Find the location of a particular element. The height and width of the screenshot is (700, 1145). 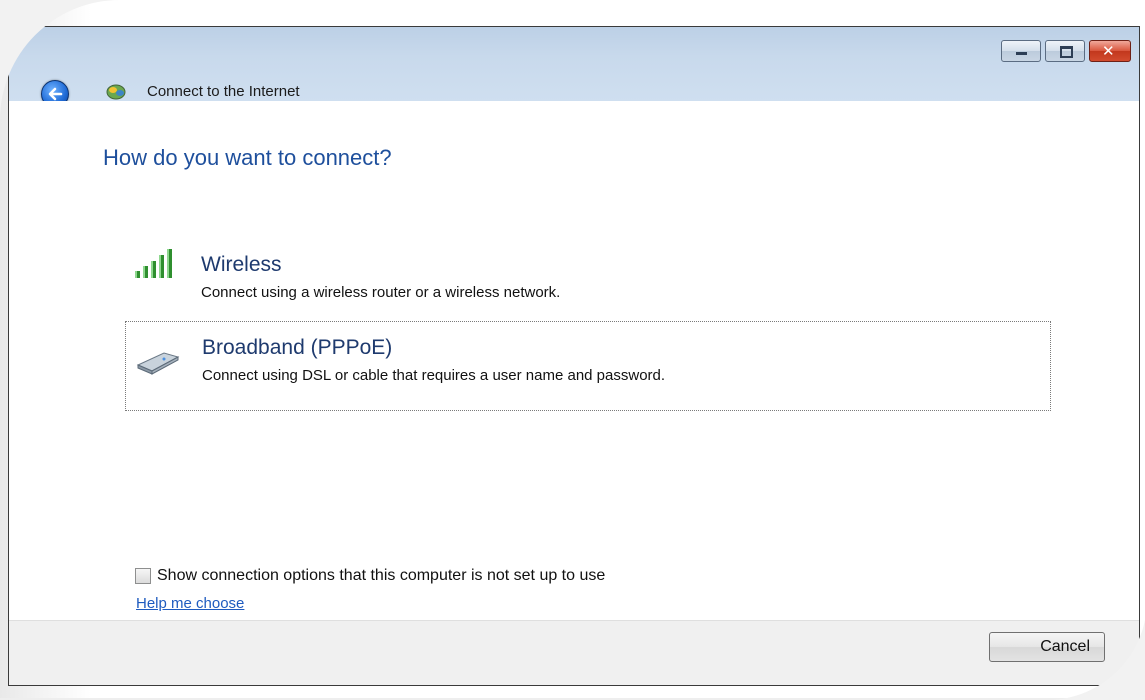

close-button: ✕ is located at coordinates (1110, 51).